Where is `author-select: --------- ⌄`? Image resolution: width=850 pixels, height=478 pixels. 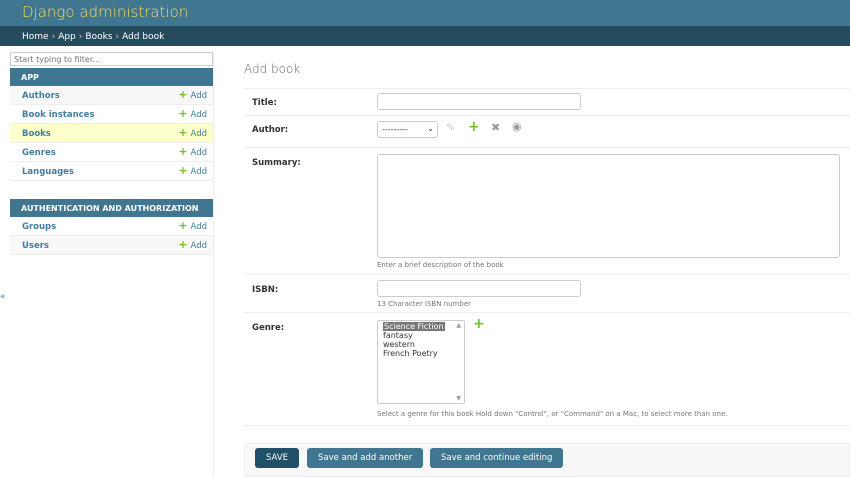 author-select: --------- ⌄ is located at coordinates (407, 129).